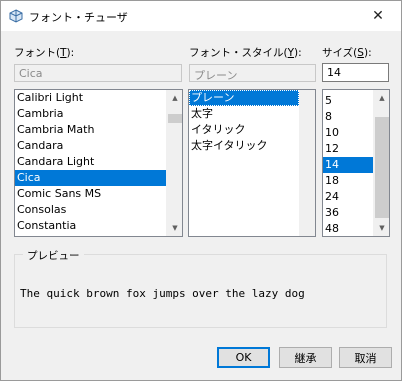 Image resolution: width=402 pixels, height=381 pixels. Describe the element at coordinates (98, 114) in the screenshot. I see `font-list-item: Cambria` at that location.